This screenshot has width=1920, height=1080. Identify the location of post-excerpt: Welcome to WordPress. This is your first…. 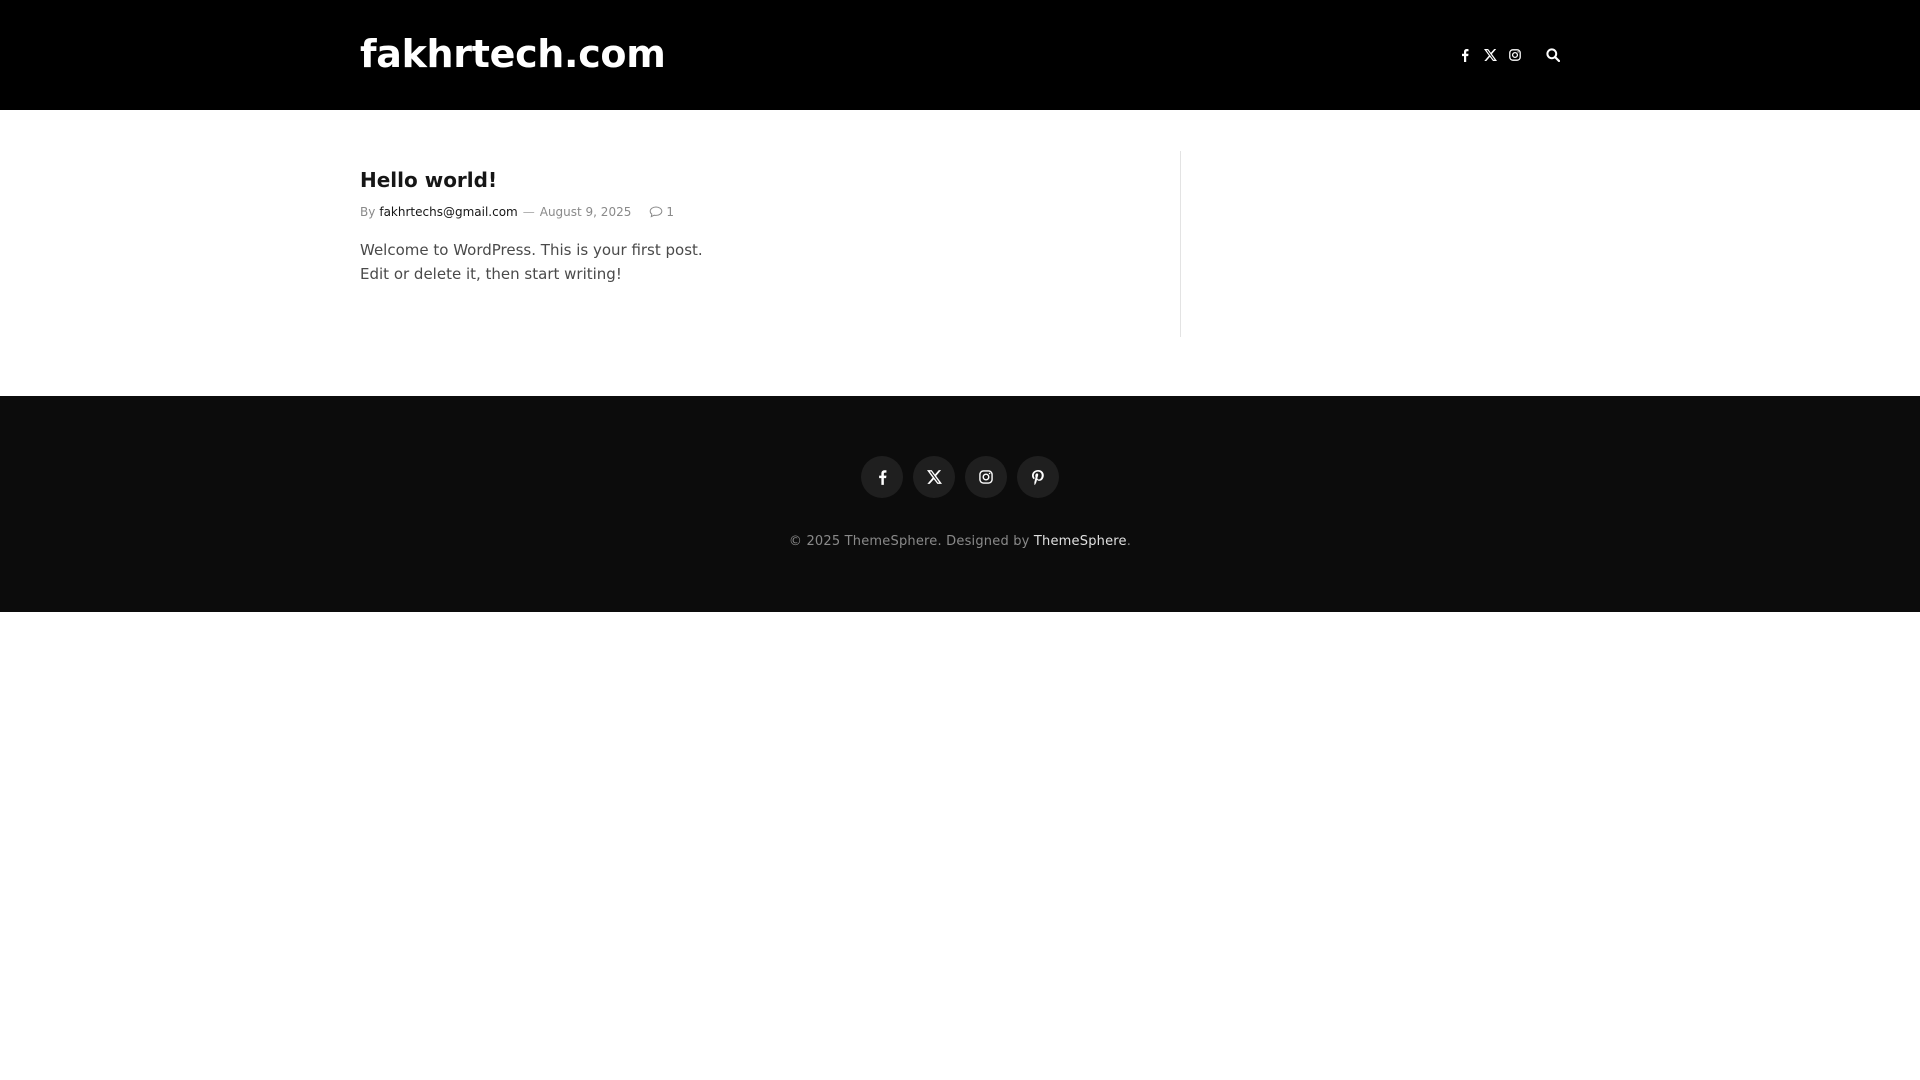
(540, 262).